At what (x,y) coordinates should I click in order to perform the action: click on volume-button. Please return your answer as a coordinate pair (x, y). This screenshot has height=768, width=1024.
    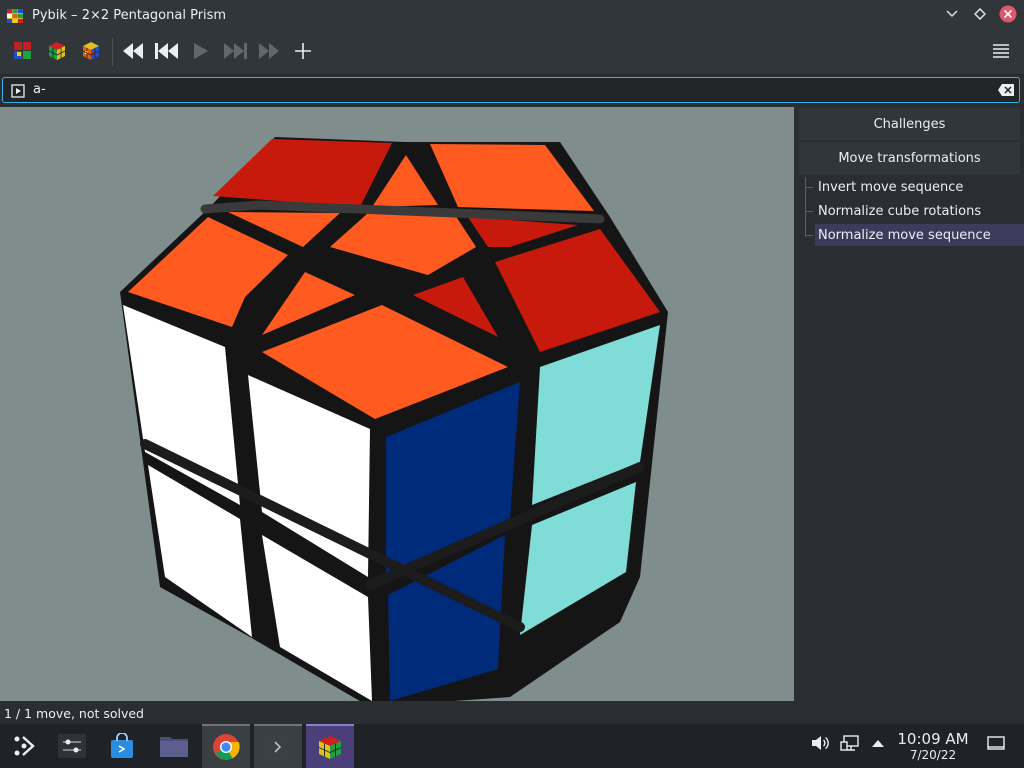
    Looking at the image, I should click on (820, 743).